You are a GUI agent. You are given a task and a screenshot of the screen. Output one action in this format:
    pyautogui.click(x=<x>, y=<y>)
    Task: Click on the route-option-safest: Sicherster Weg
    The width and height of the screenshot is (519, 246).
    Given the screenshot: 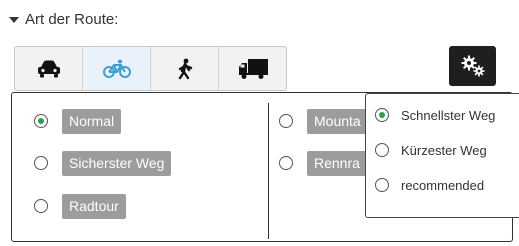 What is the action you would take?
    pyautogui.click(x=103, y=163)
    